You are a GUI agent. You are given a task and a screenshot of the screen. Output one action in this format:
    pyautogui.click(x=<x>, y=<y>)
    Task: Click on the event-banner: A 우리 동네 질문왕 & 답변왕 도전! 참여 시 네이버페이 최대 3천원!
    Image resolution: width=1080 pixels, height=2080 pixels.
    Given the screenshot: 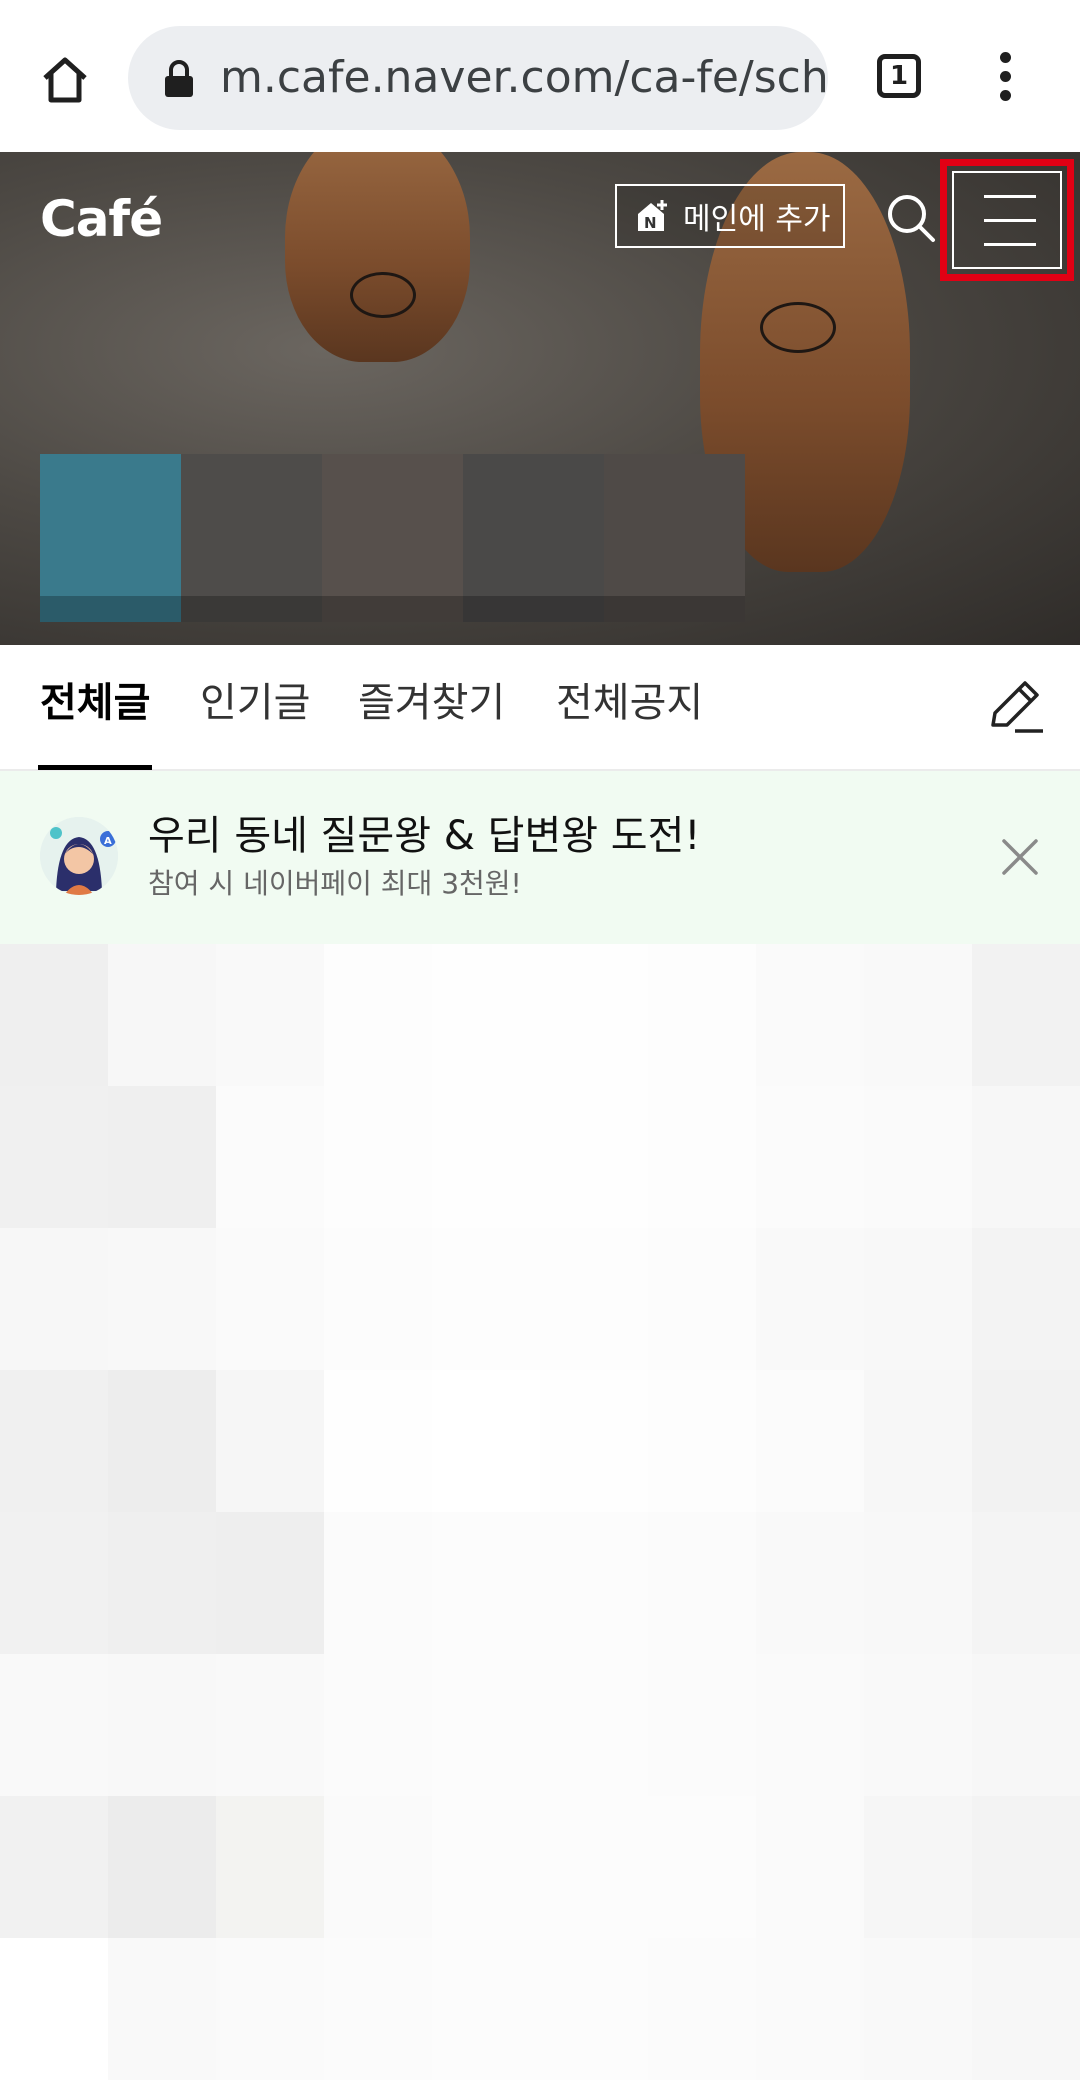 What is the action you would take?
    pyautogui.click(x=540, y=857)
    